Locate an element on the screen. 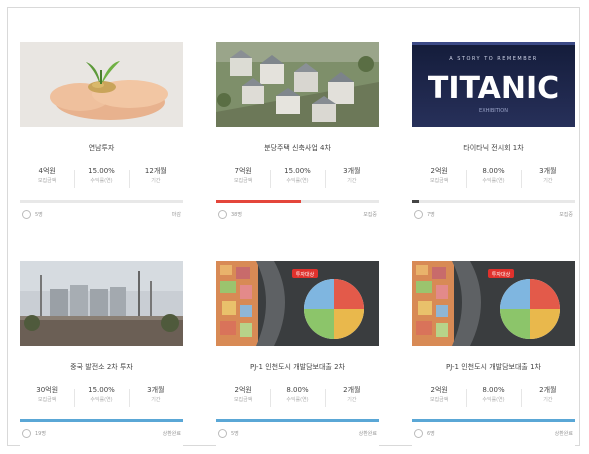 The height and width of the screenshot is (454, 589). card-title: PJ-1 인천도시 개발담보대출 2차 is located at coordinates (297, 367).